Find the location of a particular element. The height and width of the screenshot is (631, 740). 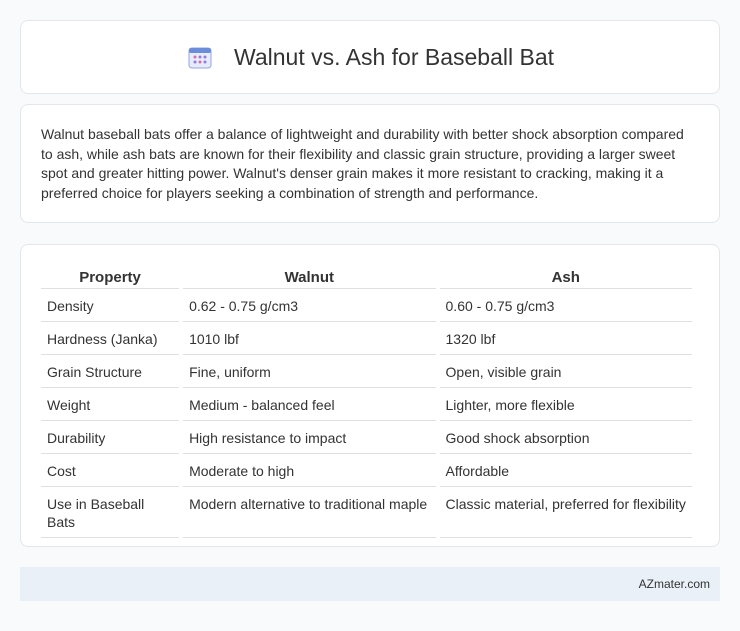

table-cell: Affordable is located at coordinates (565, 470).